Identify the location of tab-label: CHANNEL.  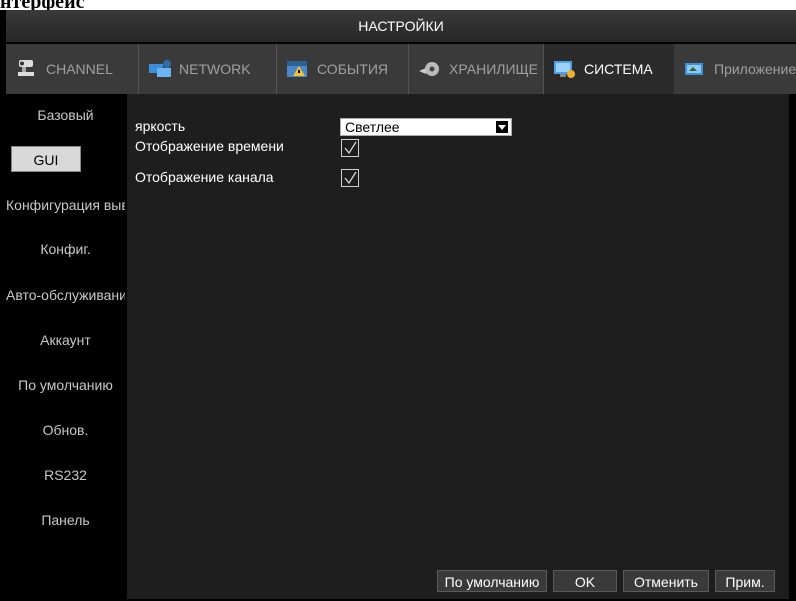
(79, 69).